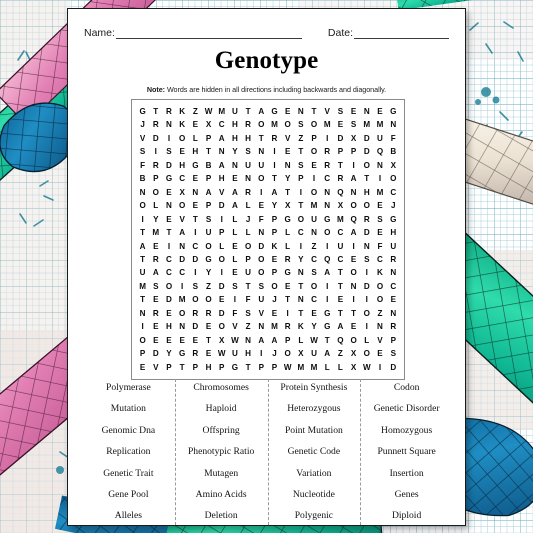  Describe the element at coordinates (128, 408) in the screenshot. I see `word-list-item: Mutation` at that location.